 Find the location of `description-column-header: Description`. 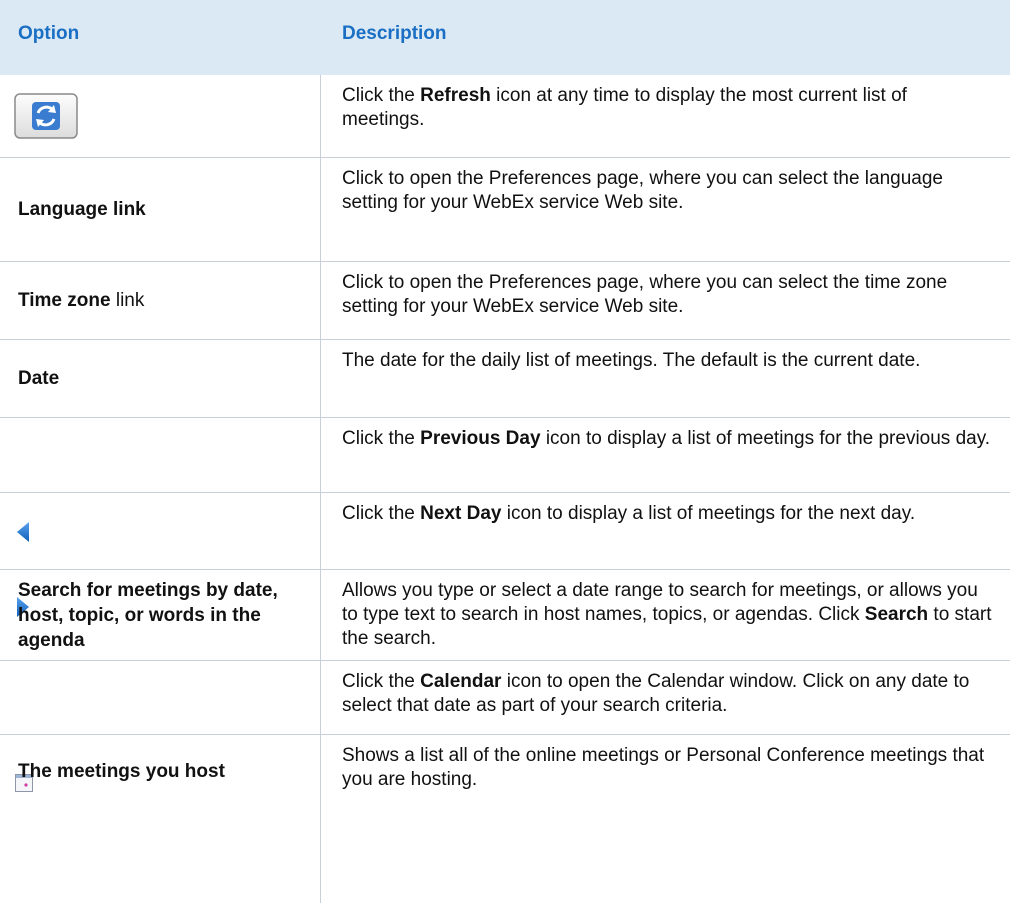

description-column-header: Description is located at coordinates (394, 33).